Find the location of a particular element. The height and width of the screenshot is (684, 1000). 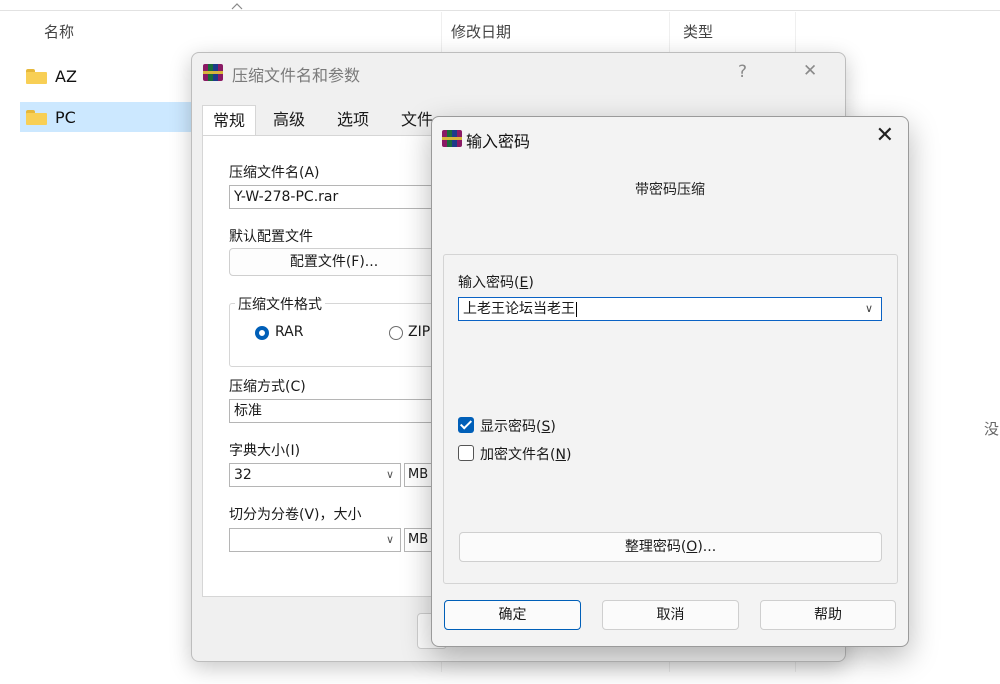

format-zip-radio is located at coordinates (396, 333).